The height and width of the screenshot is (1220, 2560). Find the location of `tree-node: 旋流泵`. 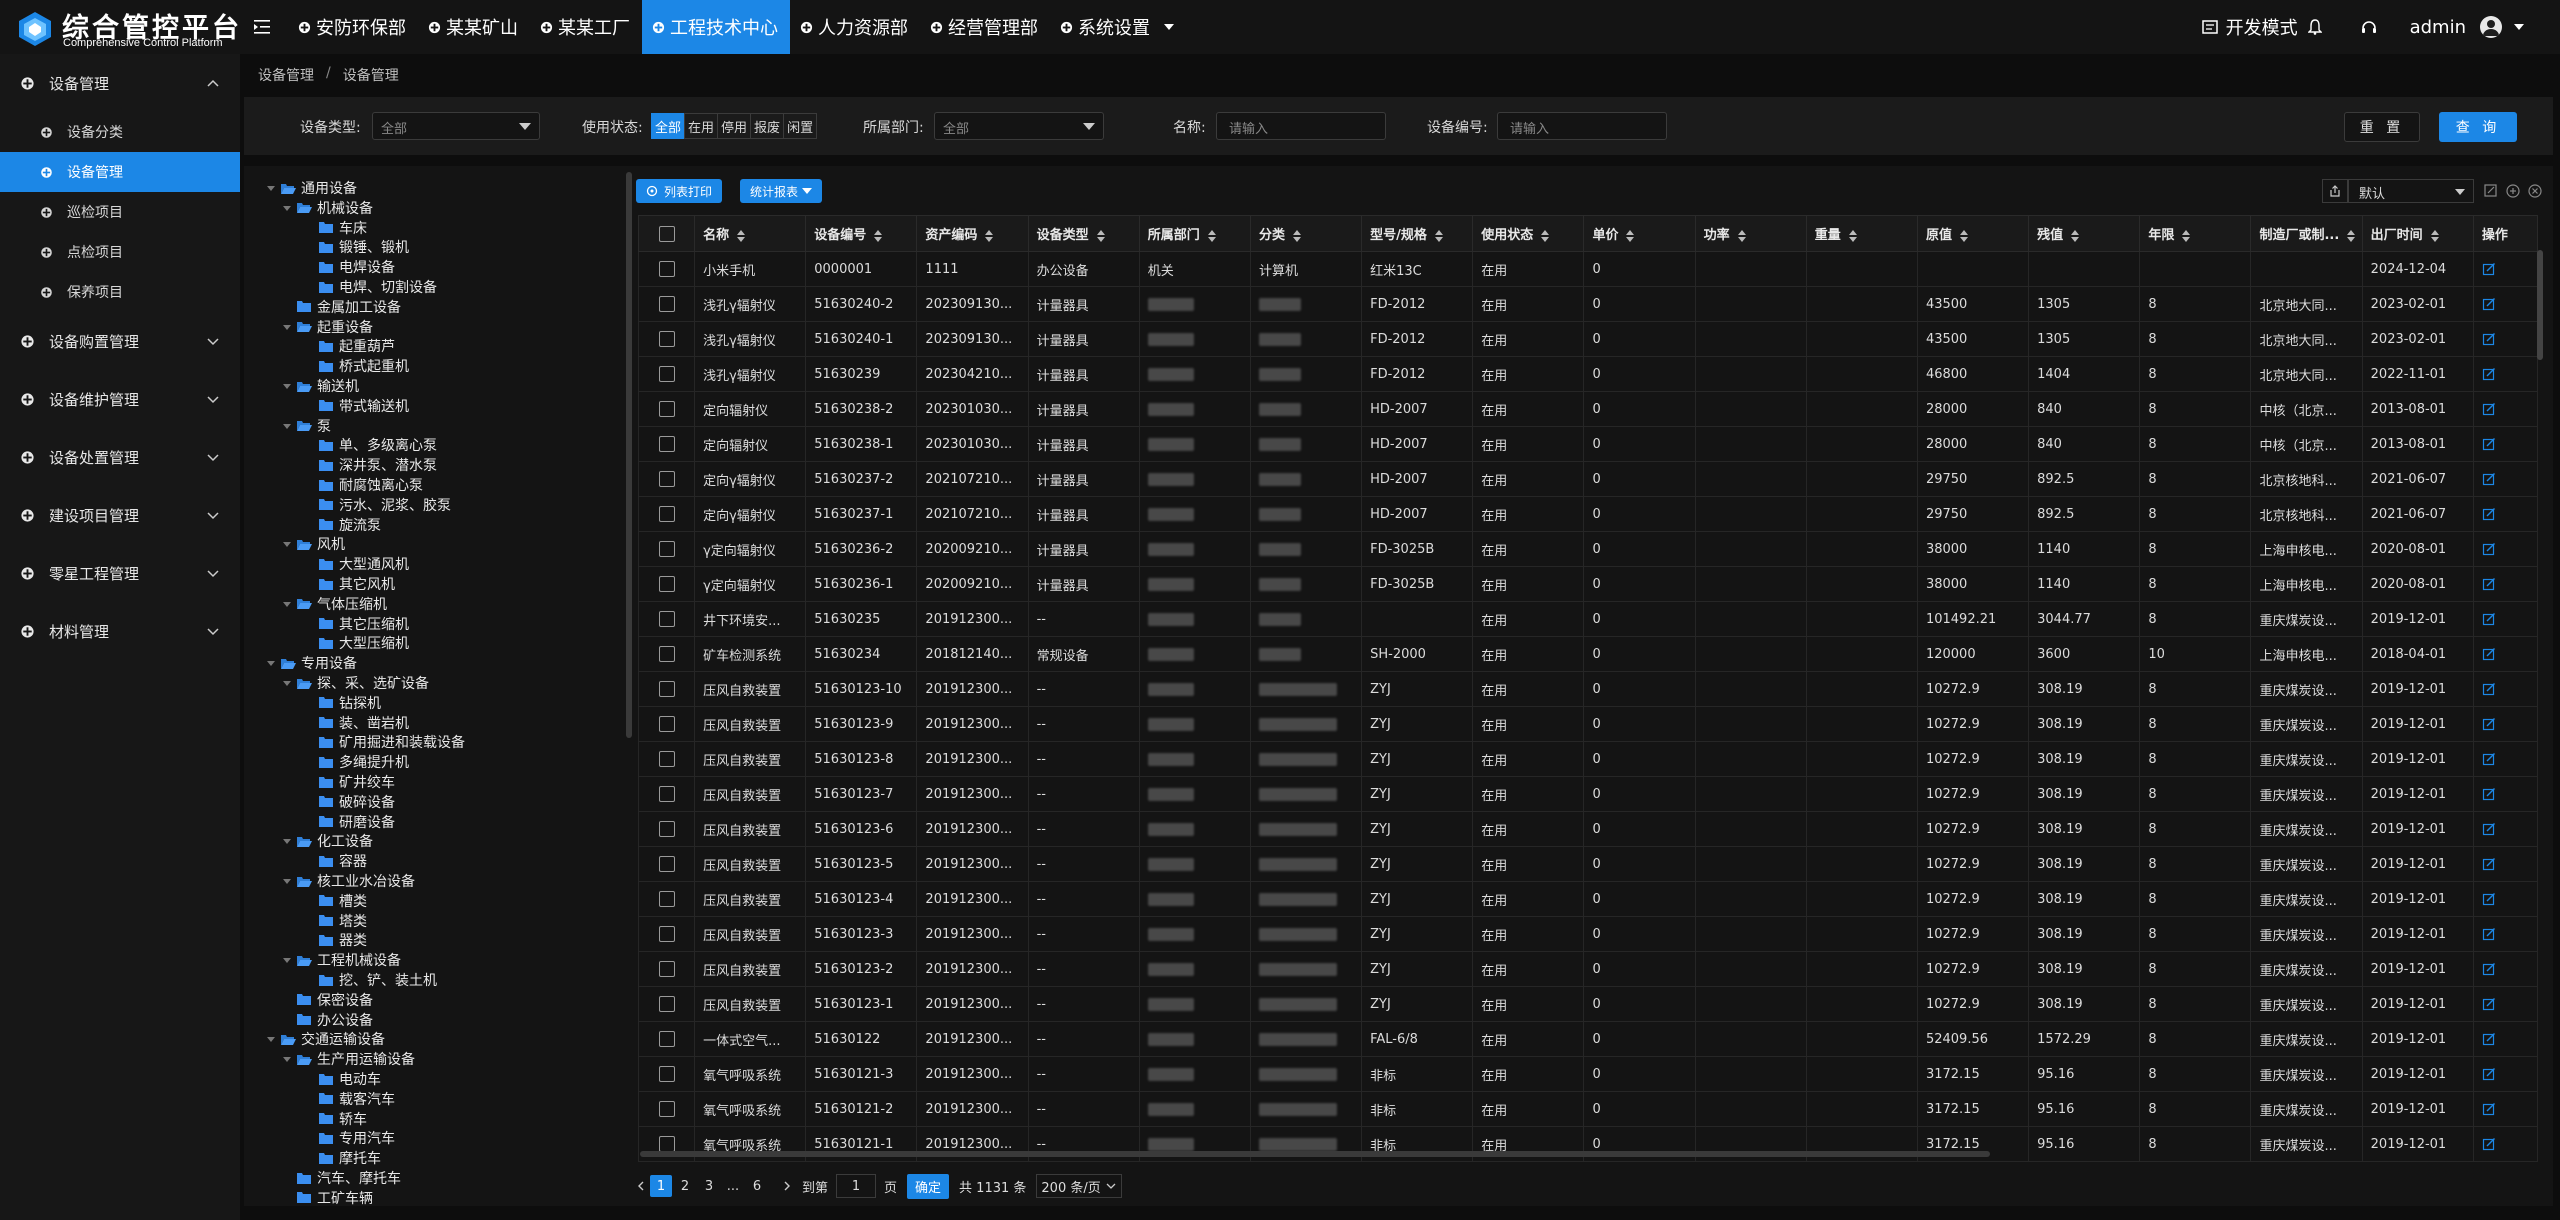

tree-node: 旋流泵 is located at coordinates (342, 525).